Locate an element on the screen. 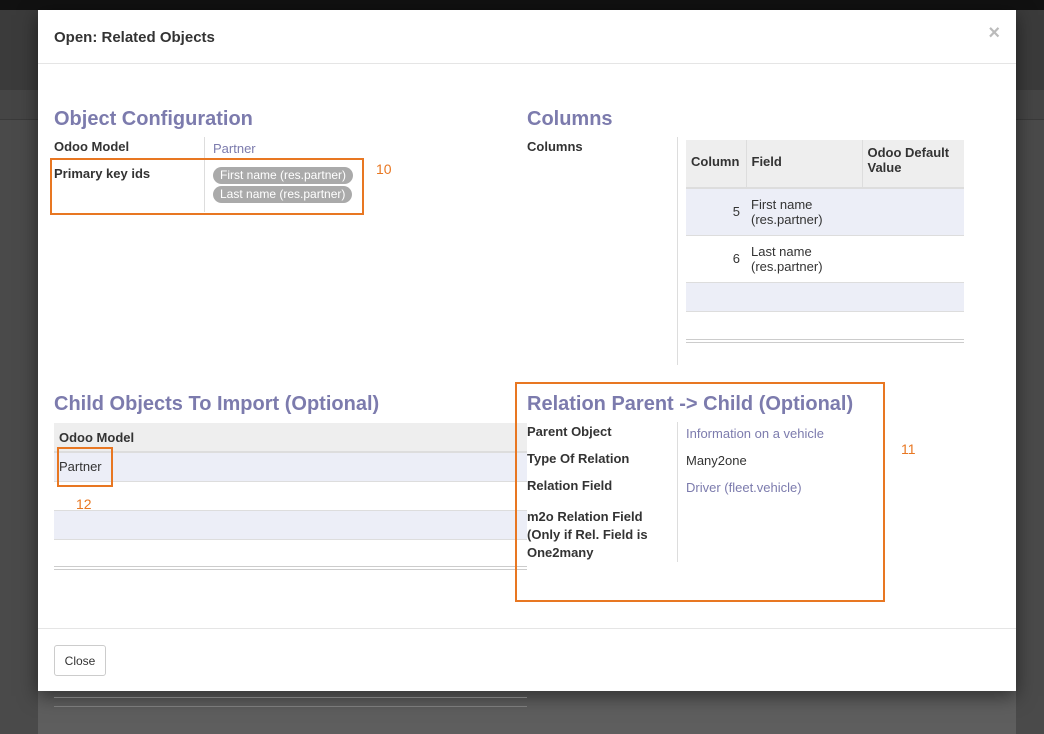  close-button: Close is located at coordinates (80, 660).